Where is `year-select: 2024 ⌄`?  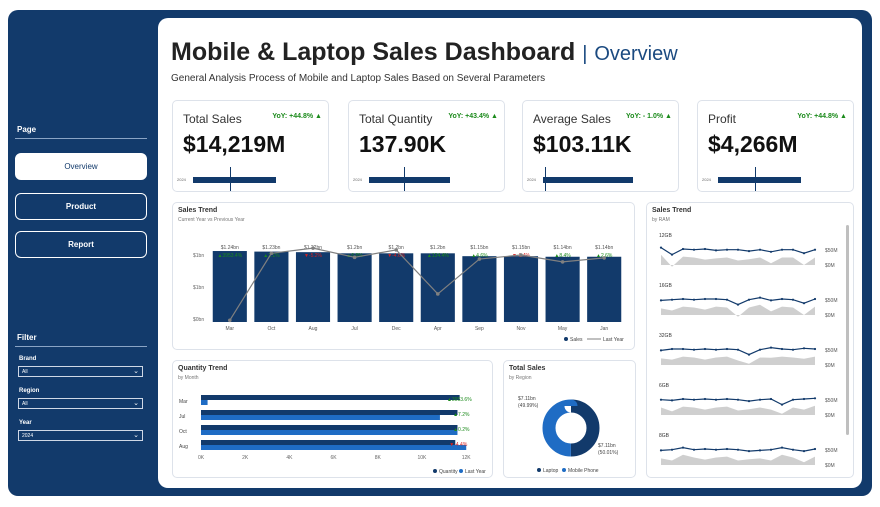 year-select: 2024 ⌄ is located at coordinates (80, 435).